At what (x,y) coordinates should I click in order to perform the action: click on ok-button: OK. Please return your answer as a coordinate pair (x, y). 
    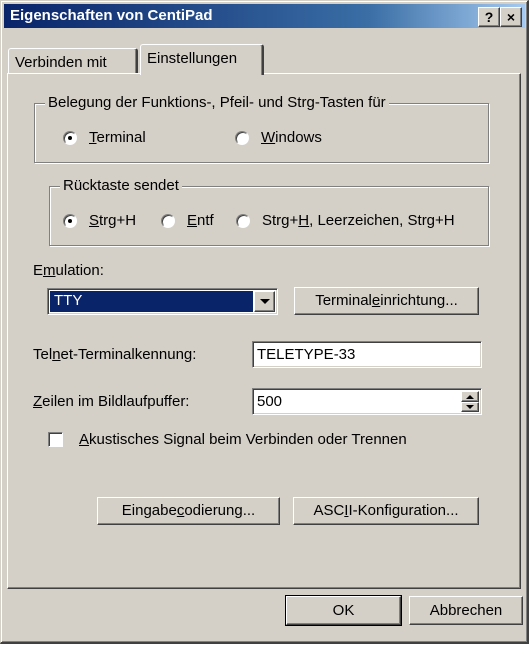
    Looking at the image, I should click on (343, 610).